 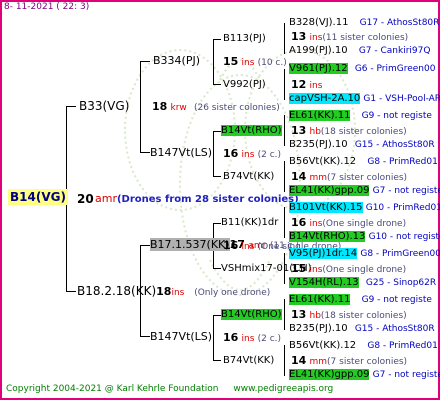 I want to click on gen4-mating: 13 ins(11 sister colonies), so click(x=350, y=36).